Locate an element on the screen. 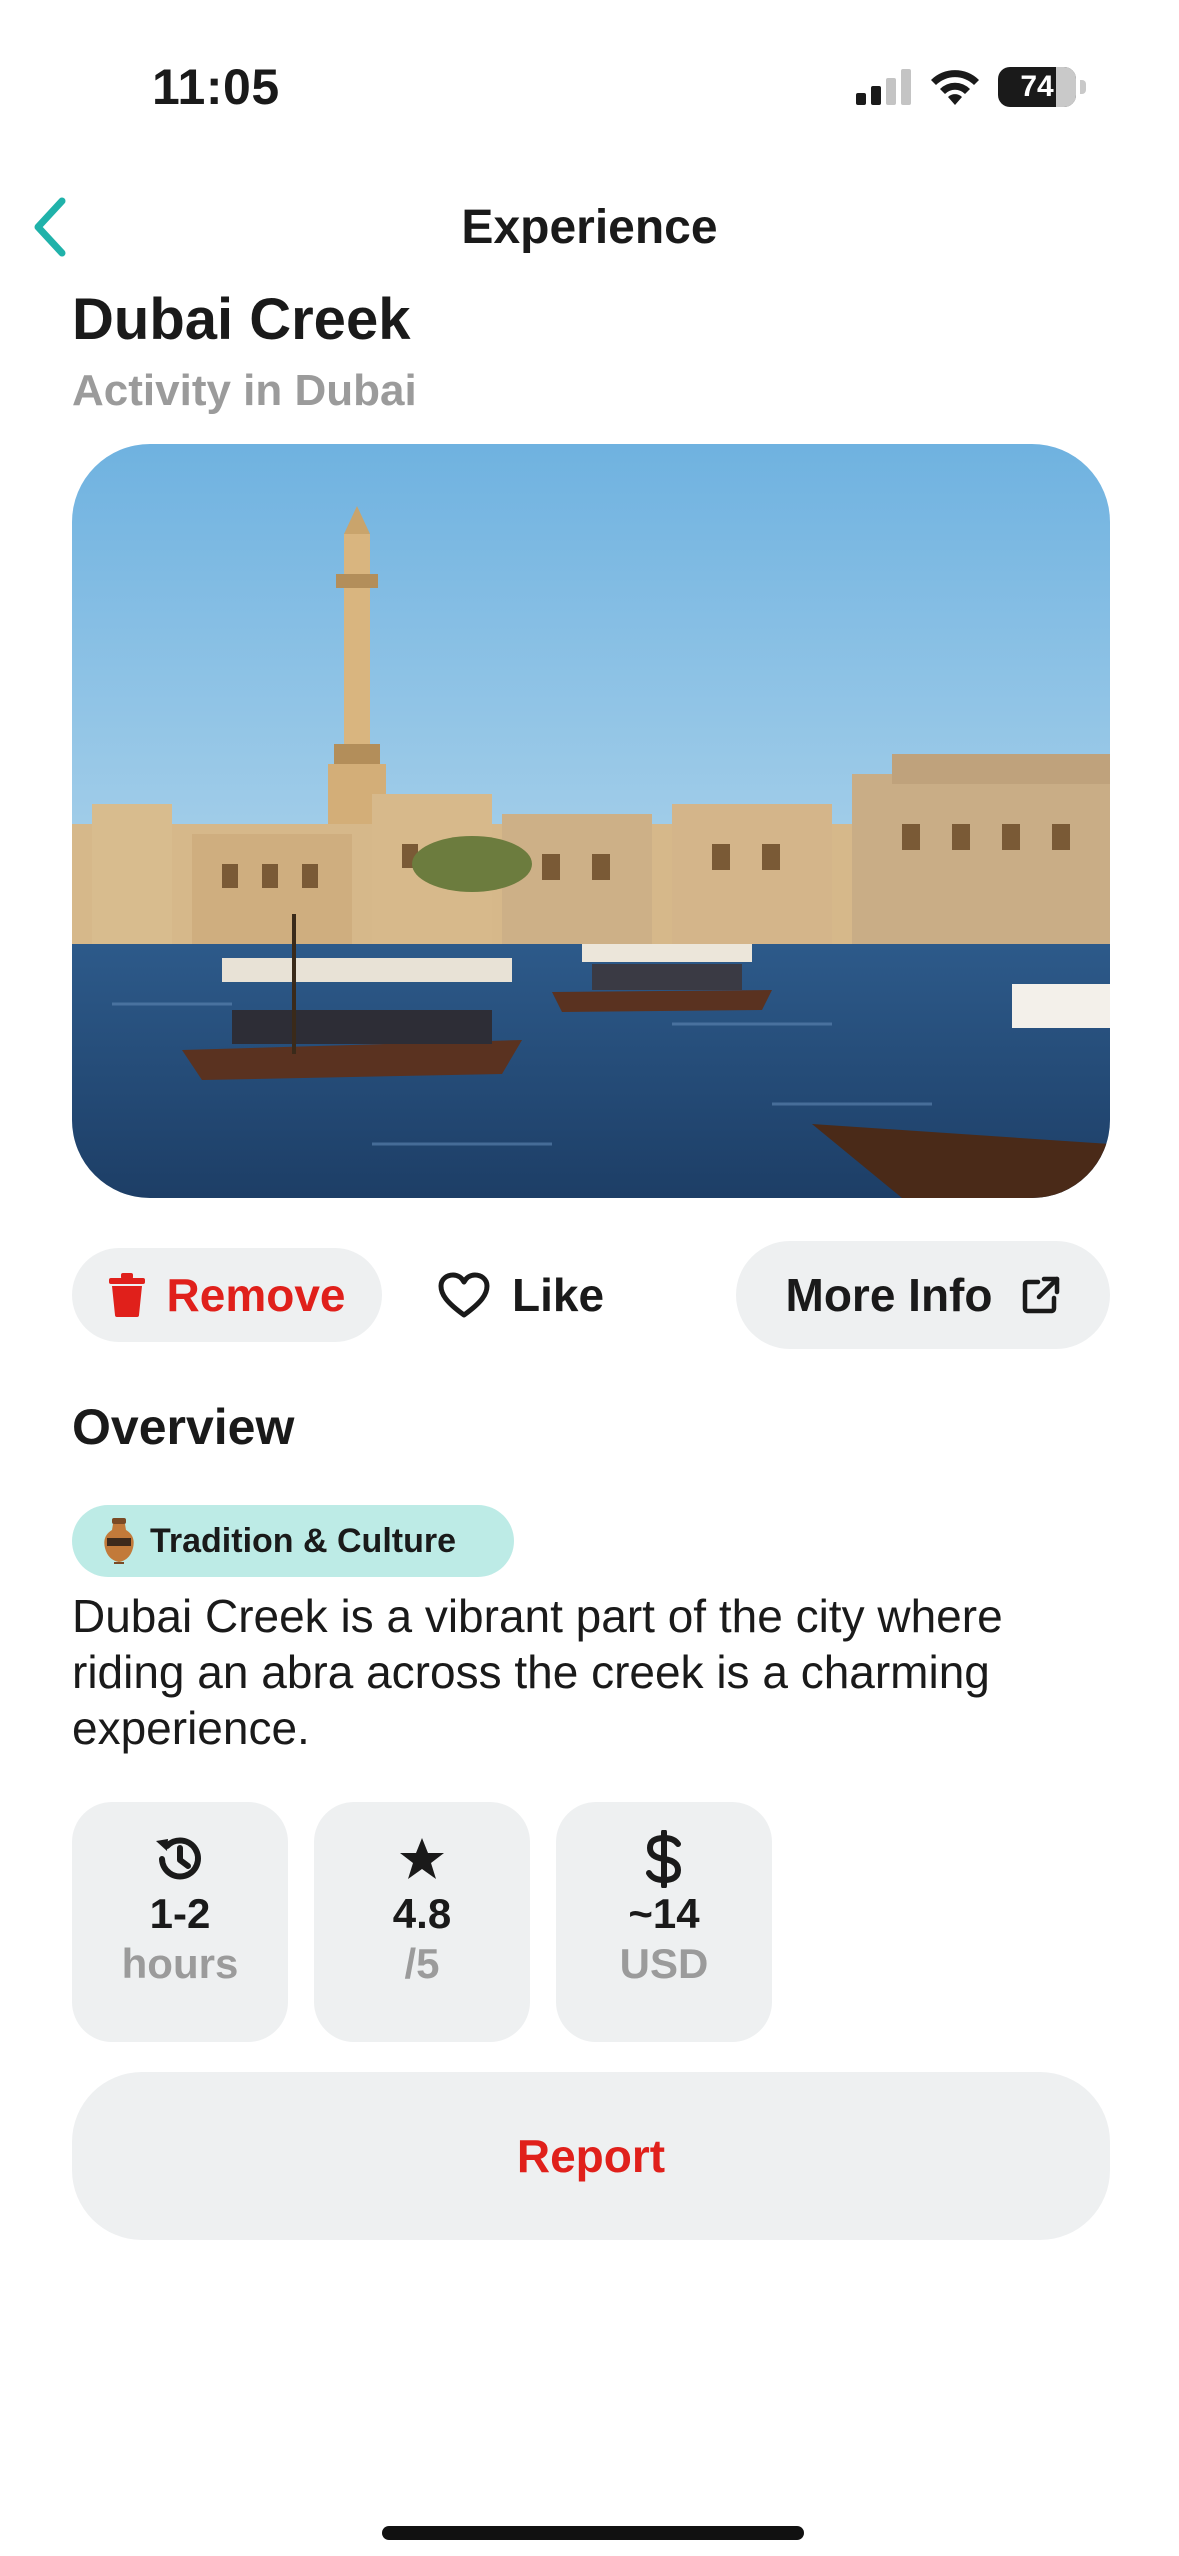 The width and height of the screenshot is (1179, 2556). external-link-icon is located at coordinates (1041, 1295).